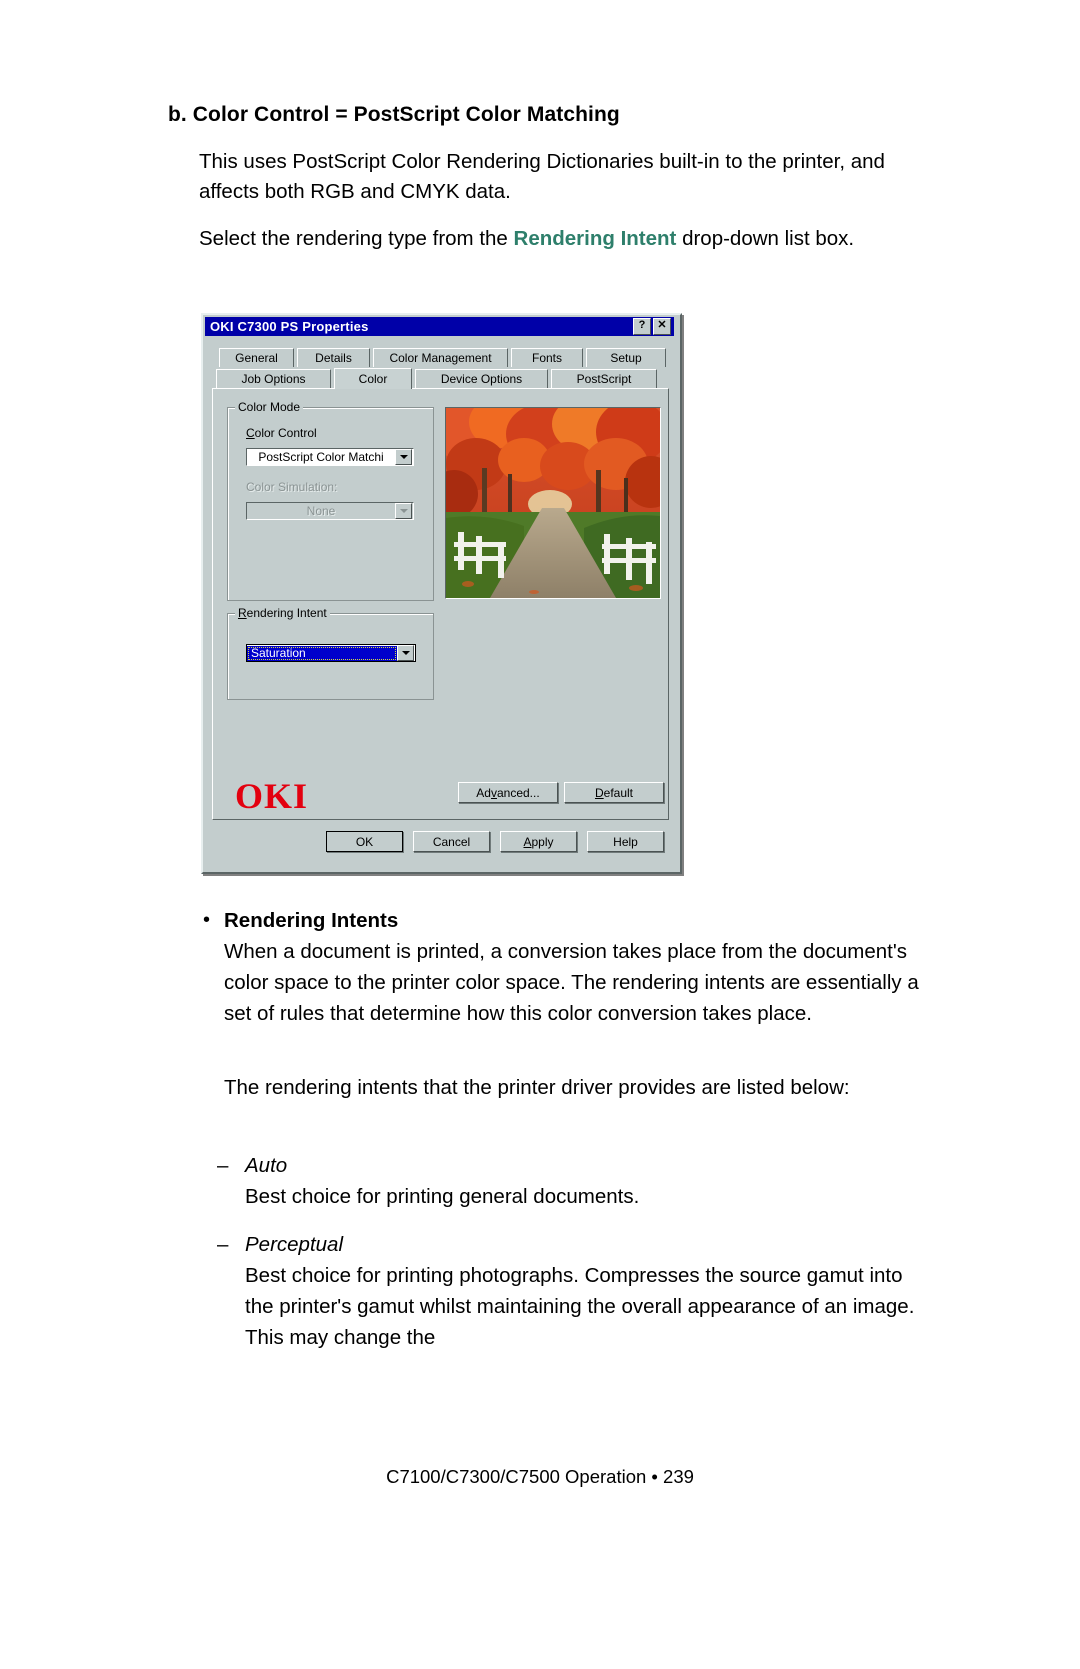 The width and height of the screenshot is (1080, 1669). I want to click on color-control-dropdown: PostScript Color Matchi, so click(330, 457).